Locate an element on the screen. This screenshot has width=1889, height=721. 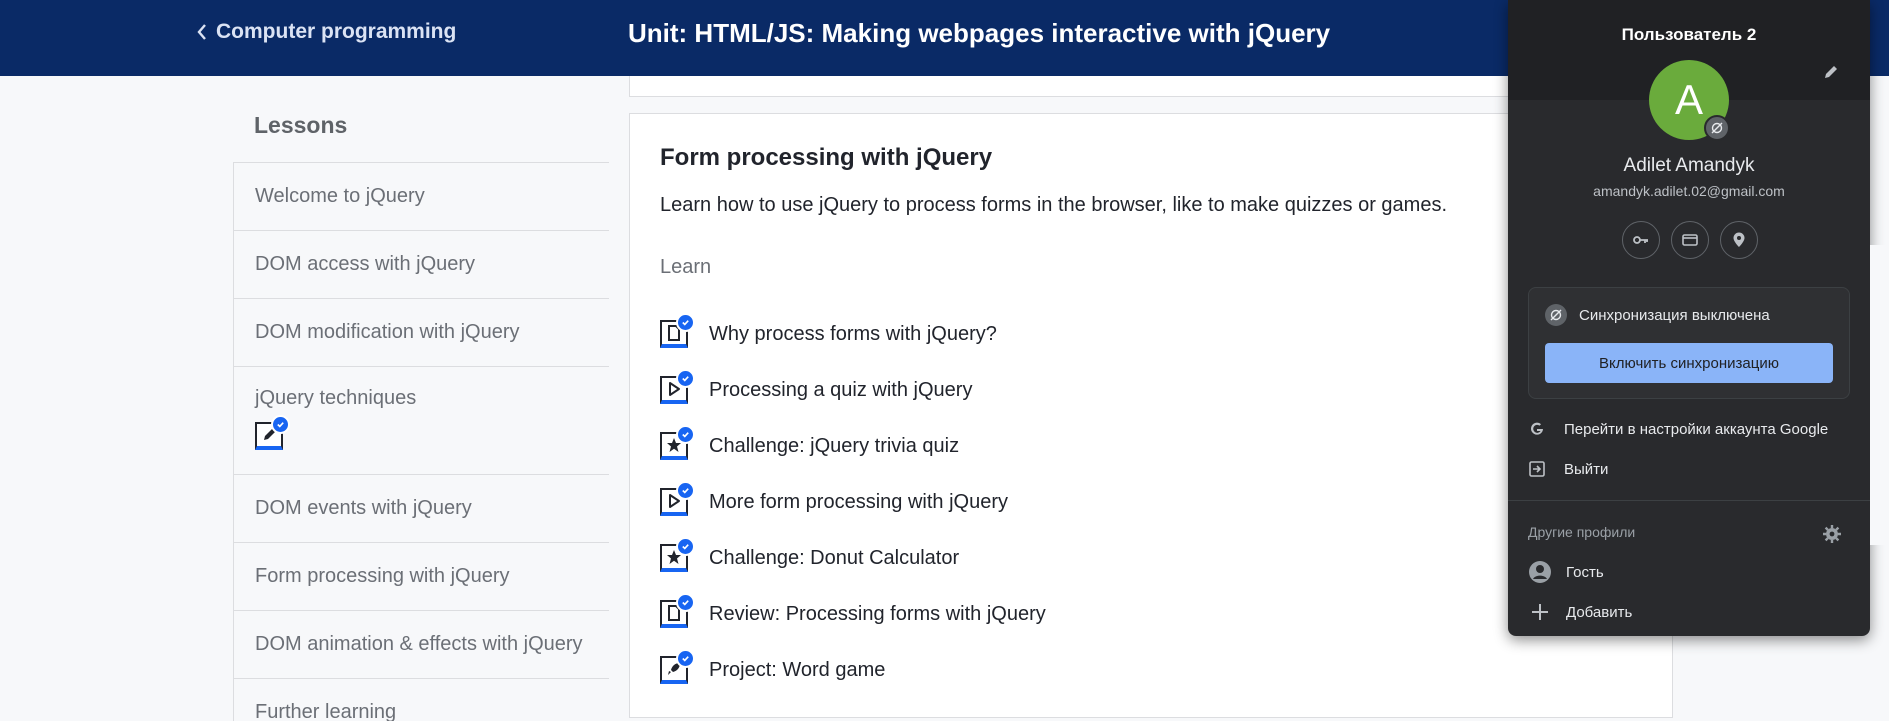
sync-status: Синхронизация выключена is located at coordinates (1657, 315).